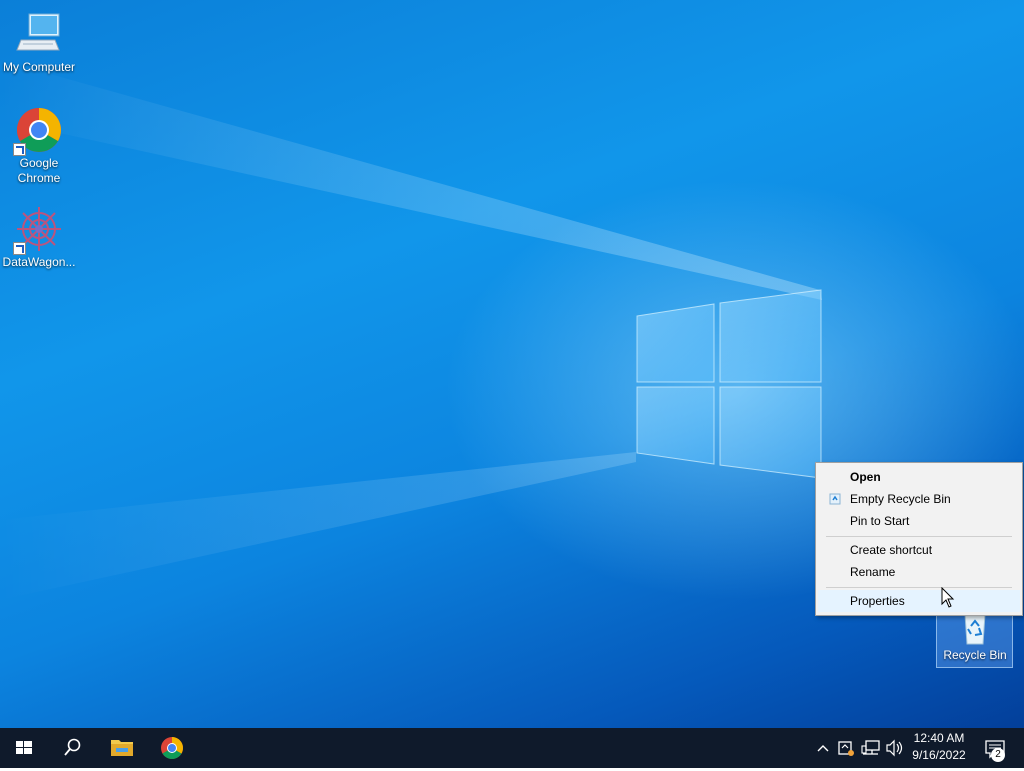 The image size is (1024, 771). I want to click on search-icon, so click(72, 747).